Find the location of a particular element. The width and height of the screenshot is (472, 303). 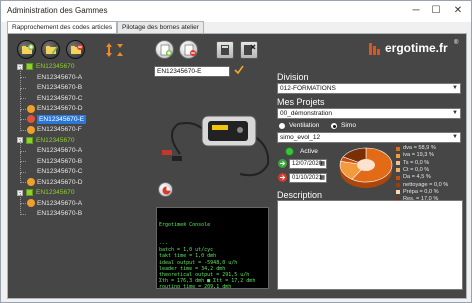

division-label: Division is located at coordinates (293, 77).